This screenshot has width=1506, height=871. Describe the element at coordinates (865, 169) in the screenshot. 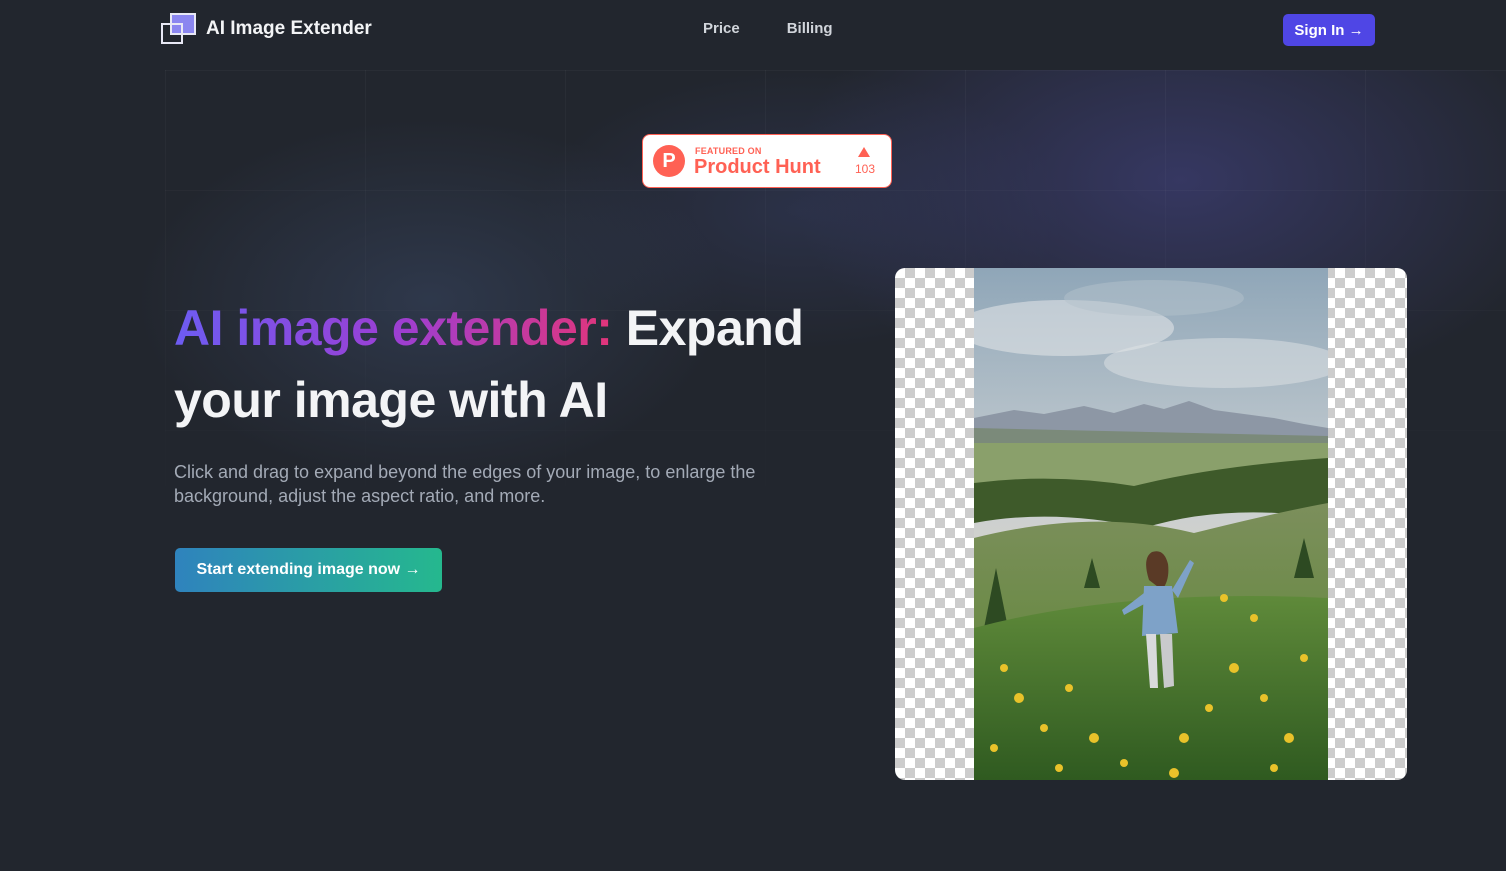

I see `upvote-count: 103` at that location.